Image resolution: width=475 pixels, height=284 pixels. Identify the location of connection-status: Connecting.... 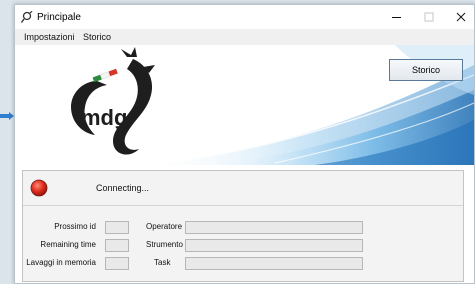
(123, 188).